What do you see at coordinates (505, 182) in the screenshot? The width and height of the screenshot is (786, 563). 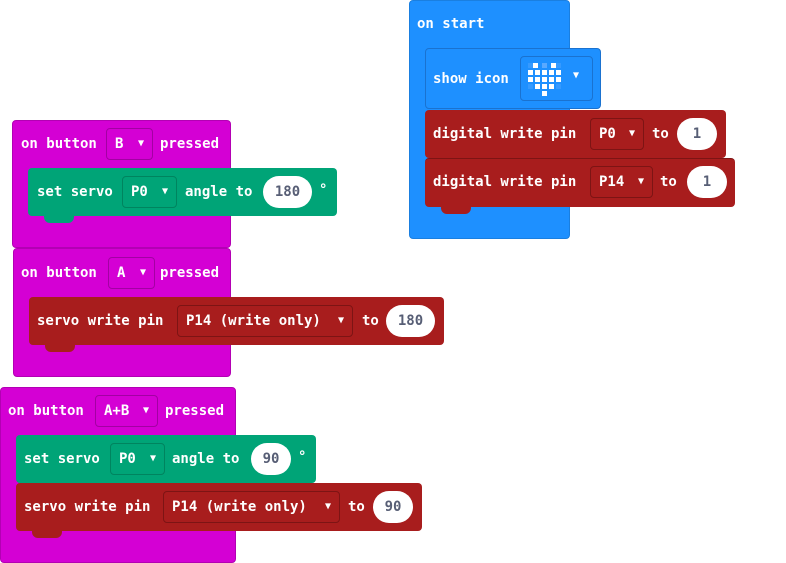 I see `digital-write-label-2: digital write pin` at bounding box center [505, 182].